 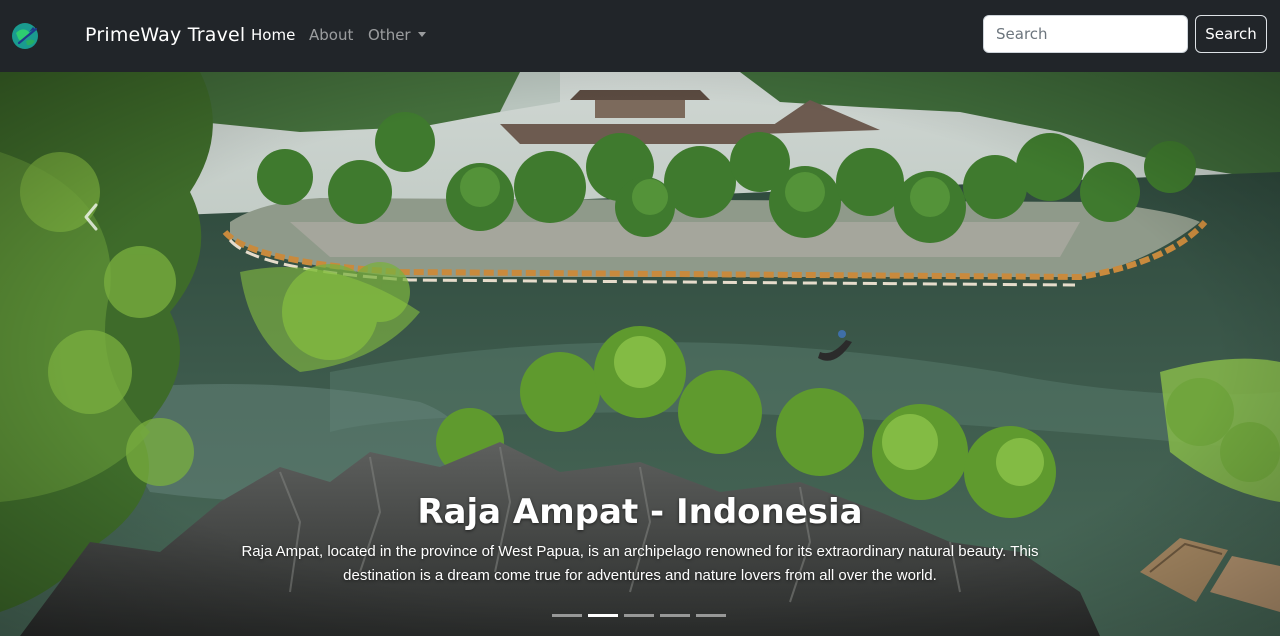 I want to click on nav-other-dropdown: Other, so click(x=397, y=35).